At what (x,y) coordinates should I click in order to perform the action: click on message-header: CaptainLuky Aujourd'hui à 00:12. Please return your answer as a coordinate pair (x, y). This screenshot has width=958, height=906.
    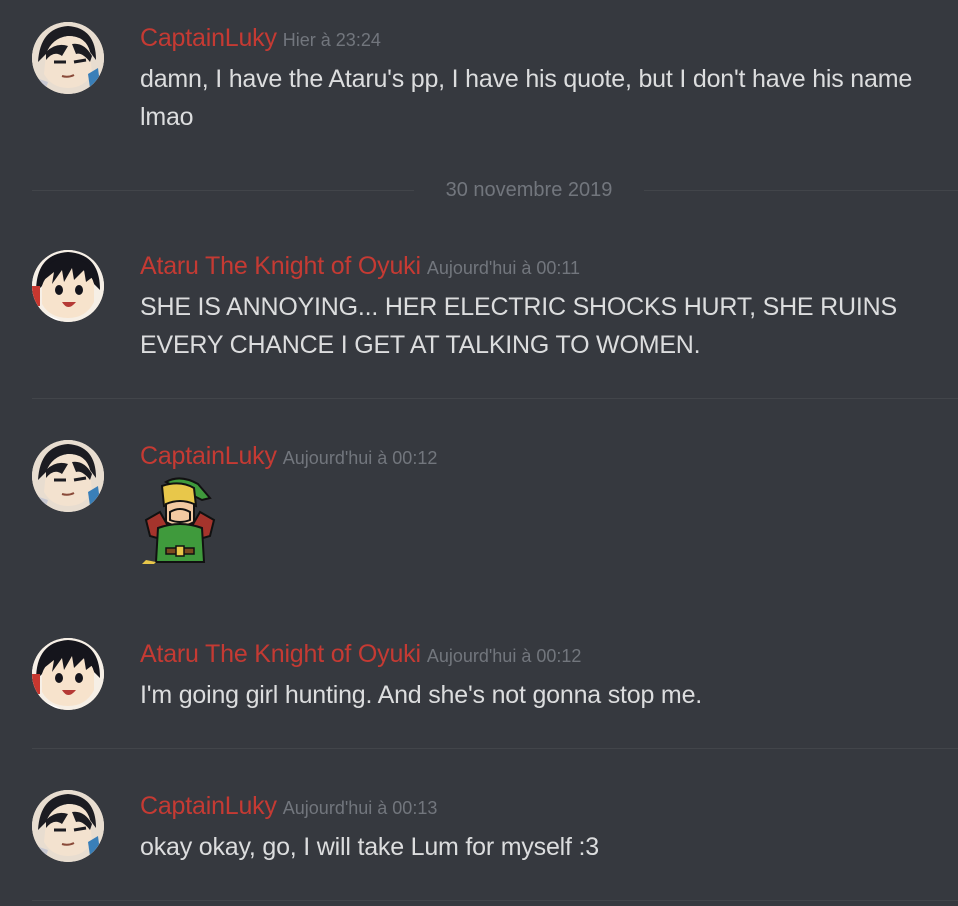
    Looking at the image, I should click on (288, 456).